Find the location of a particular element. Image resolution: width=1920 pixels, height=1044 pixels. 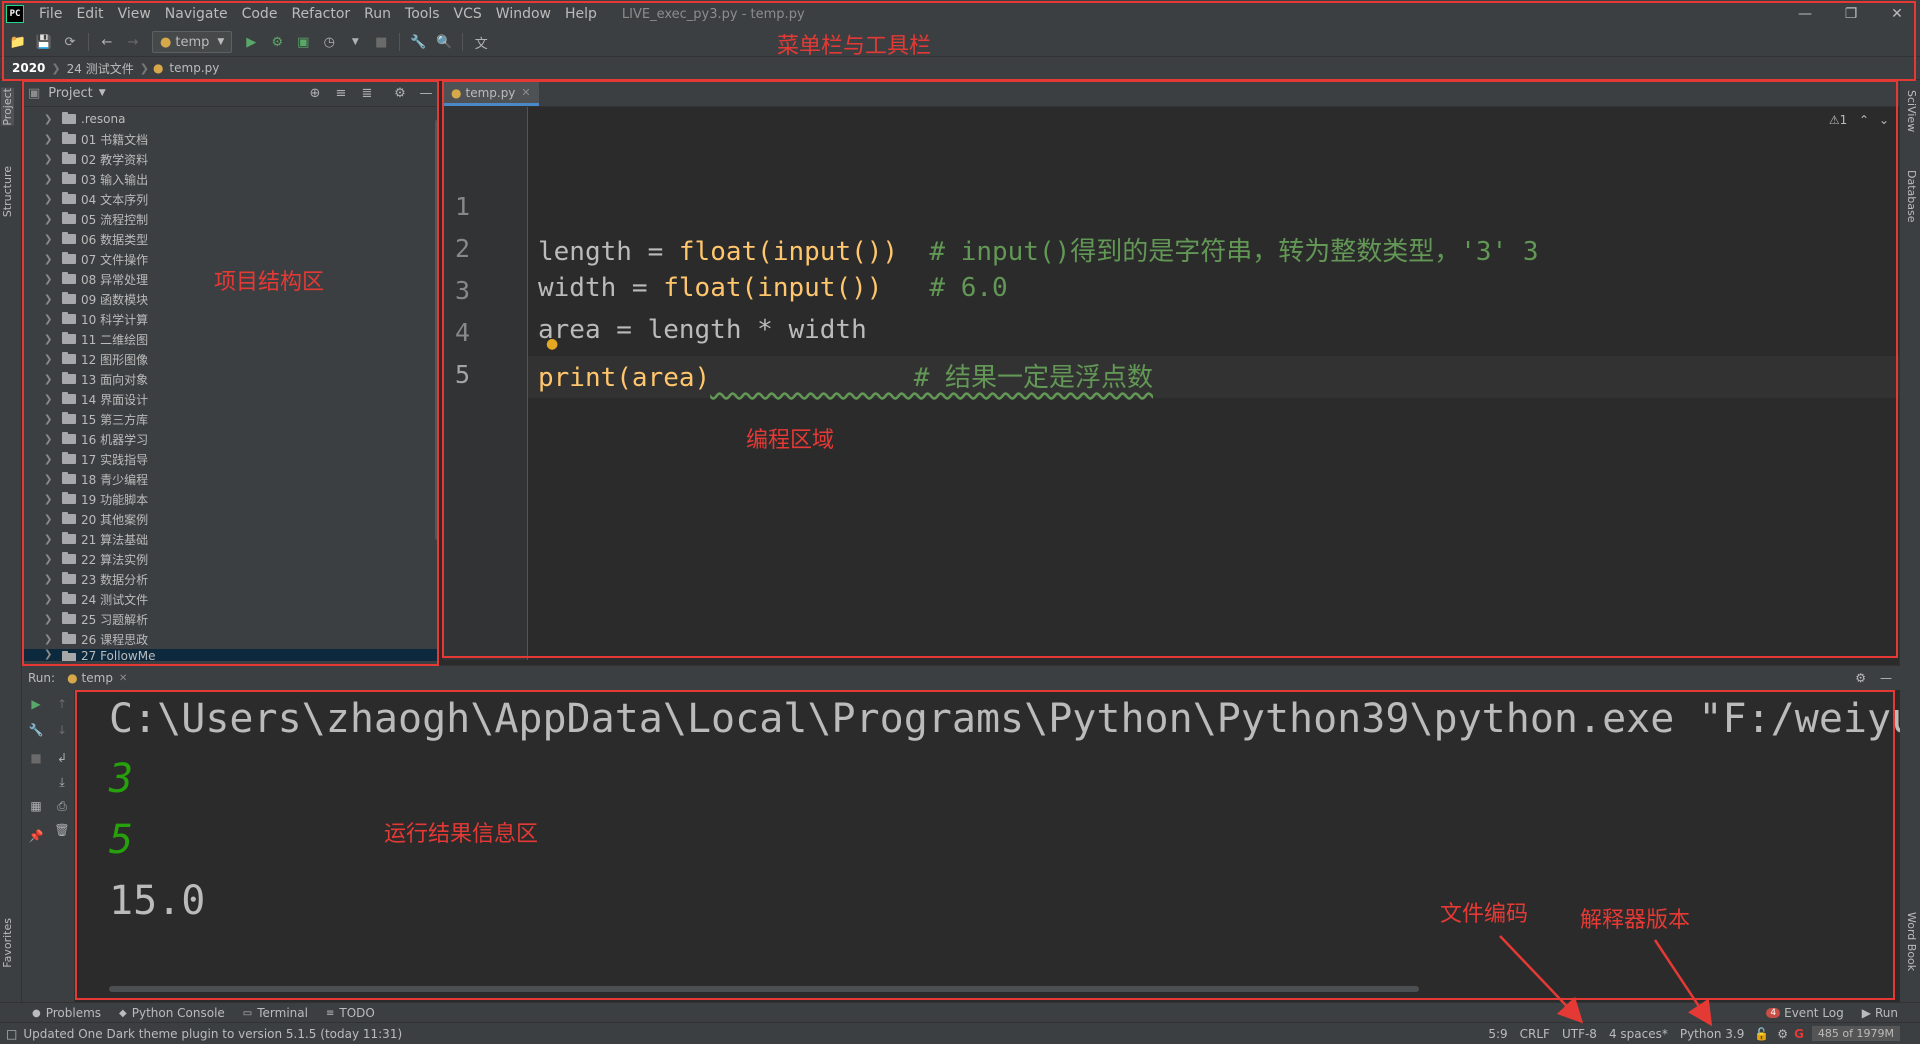

stop-icon: ■ is located at coordinates (36, 758).